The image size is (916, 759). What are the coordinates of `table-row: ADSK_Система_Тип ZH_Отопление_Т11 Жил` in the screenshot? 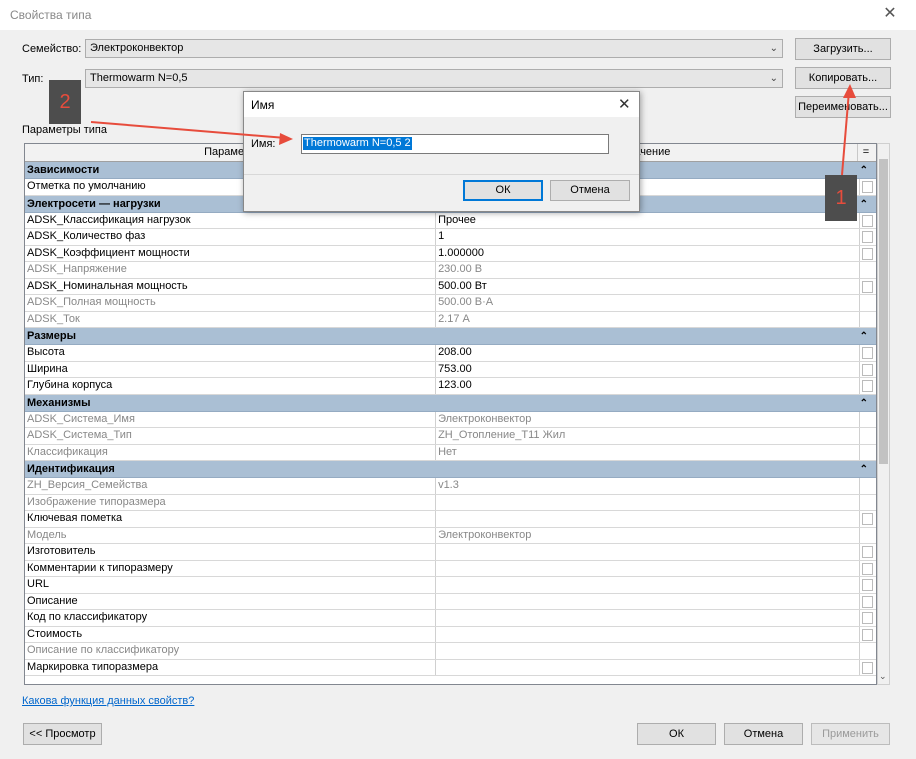 It's located at (450, 436).